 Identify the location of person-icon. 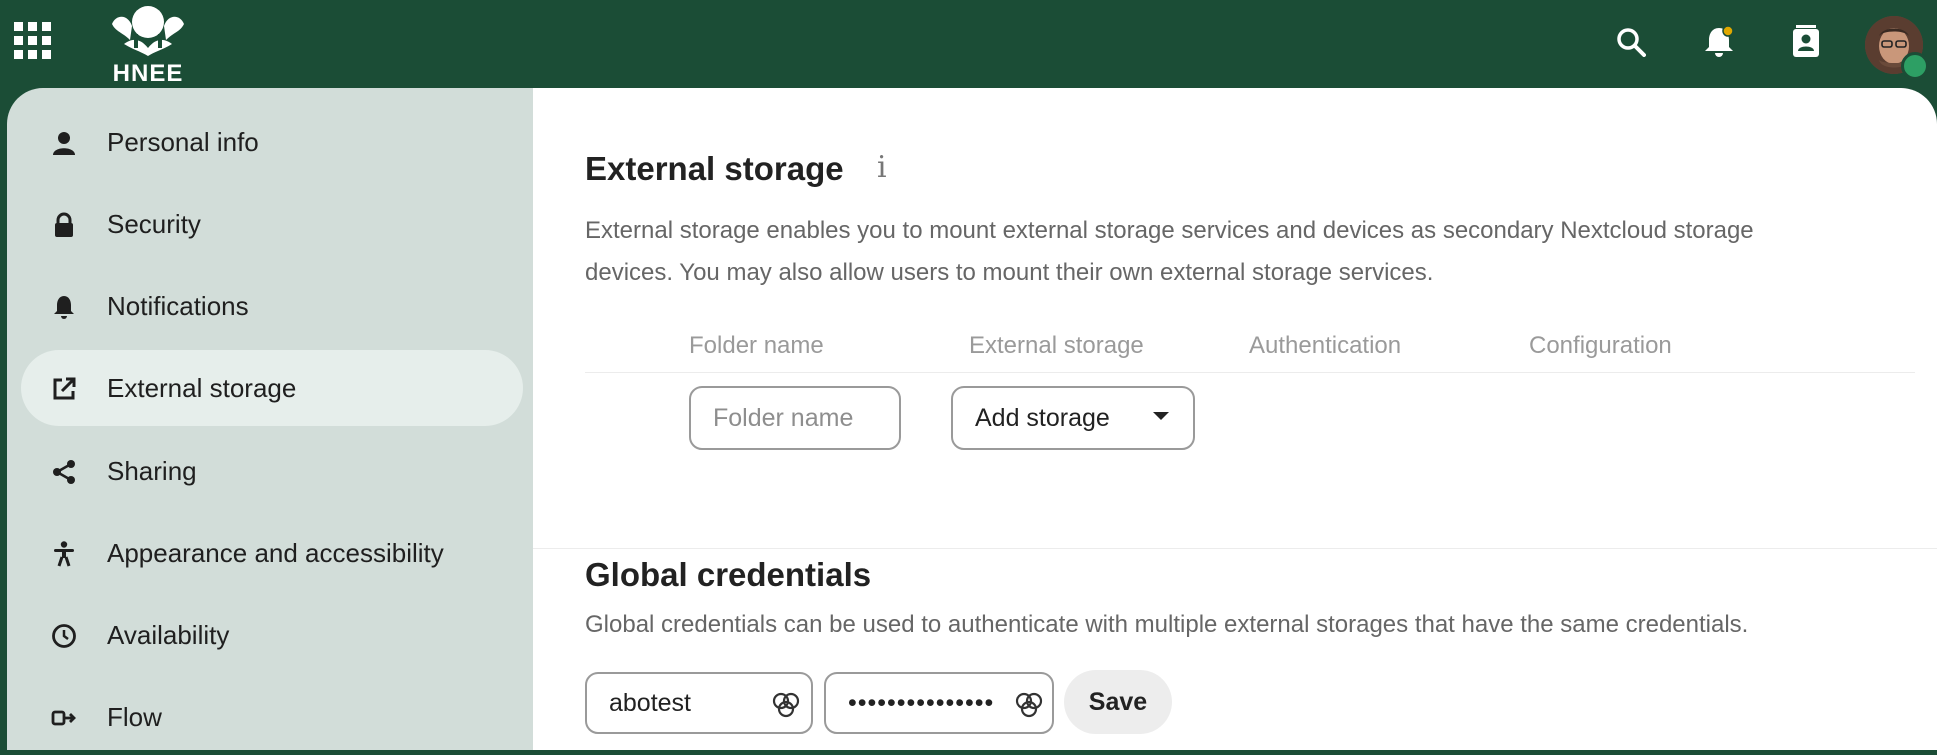
(64, 143).